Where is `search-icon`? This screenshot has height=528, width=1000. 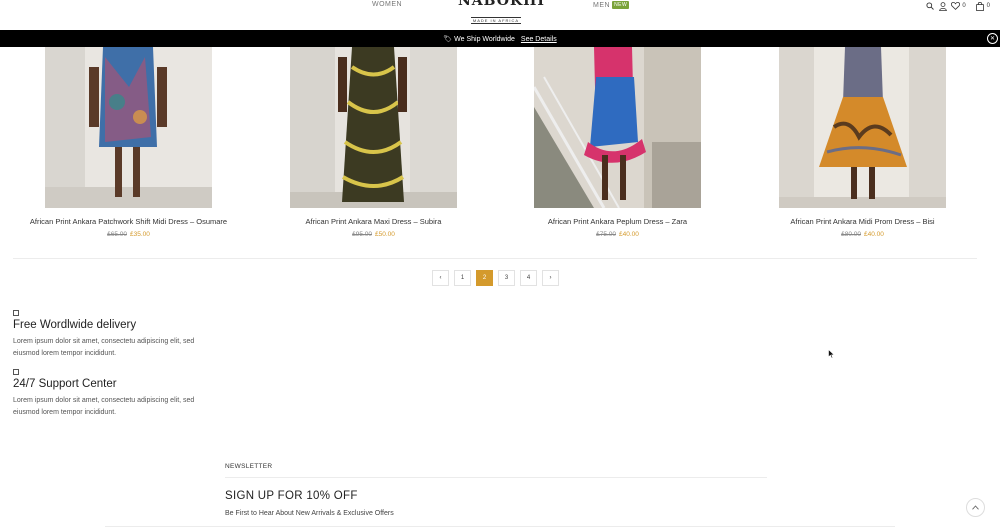 search-icon is located at coordinates (929, 6).